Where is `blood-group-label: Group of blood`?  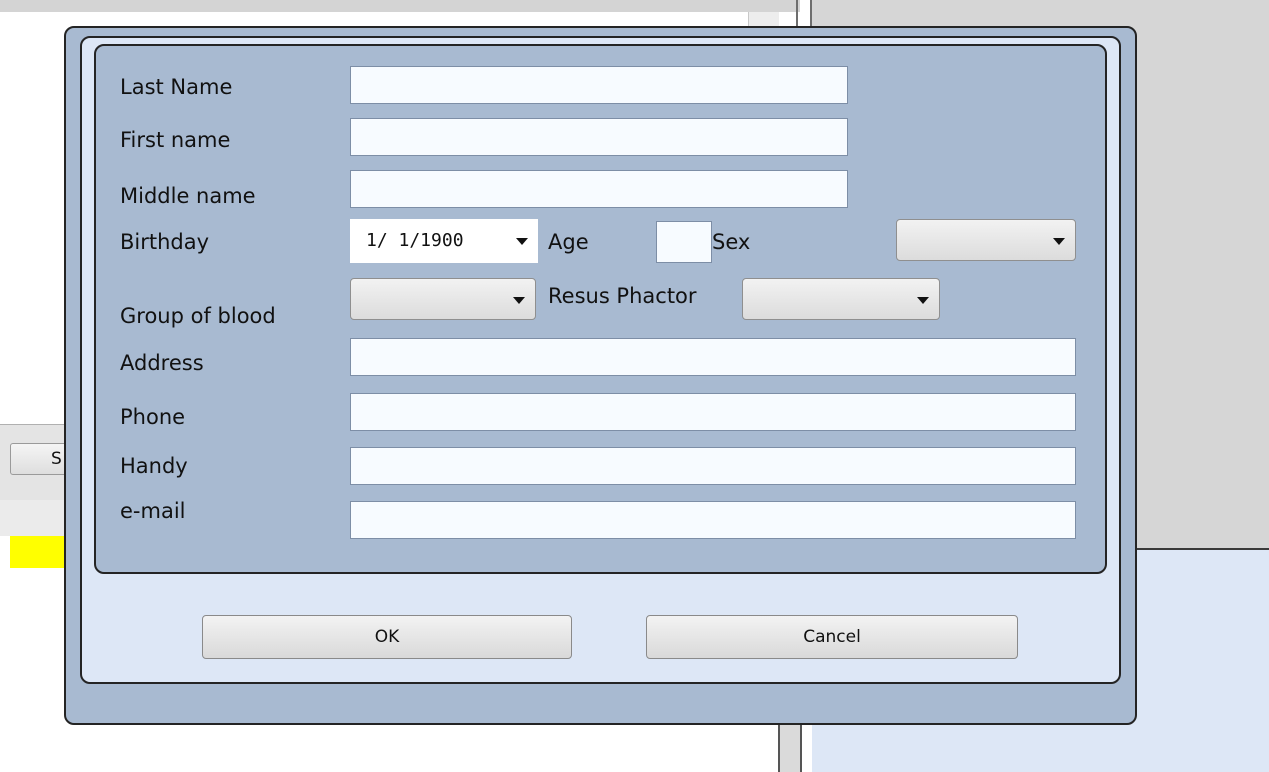
blood-group-label: Group of blood is located at coordinates (198, 316).